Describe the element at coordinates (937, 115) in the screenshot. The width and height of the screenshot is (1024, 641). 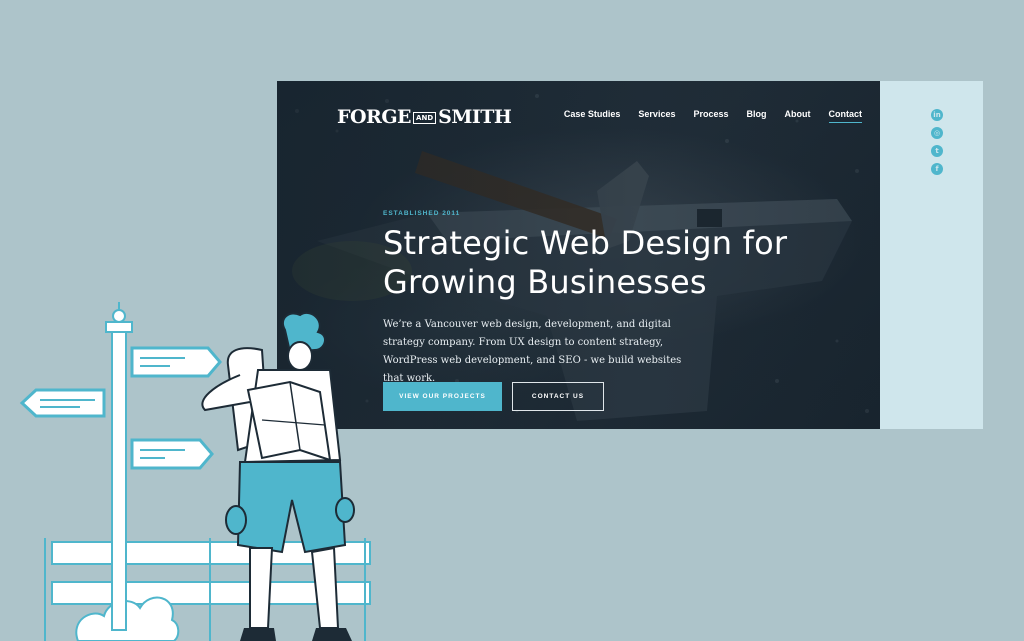
I see `linkedin-icon: in` at that location.